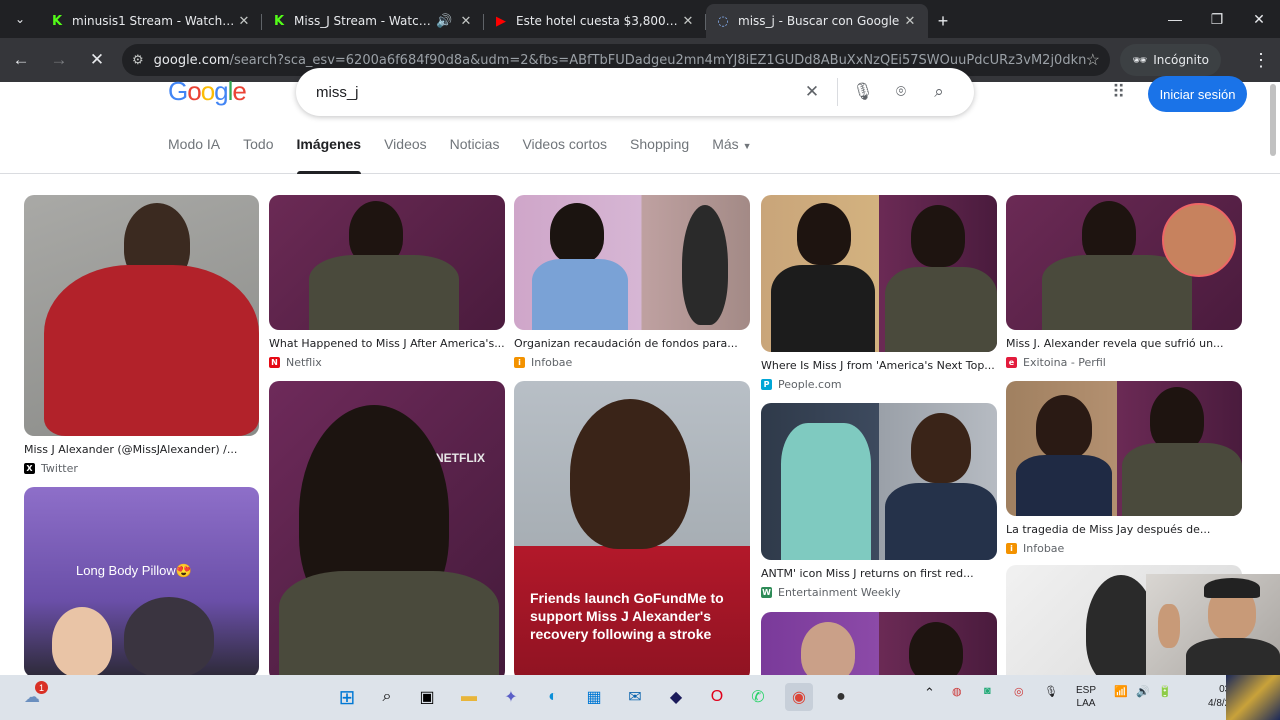 The image size is (1280, 720). Describe the element at coordinates (1118, 92) in the screenshot. I see `apps-grid-icon: ⠿` at that location.